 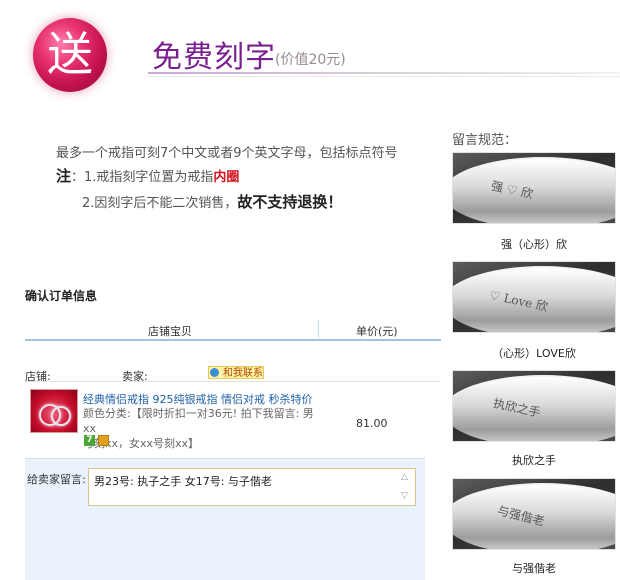 What do you see at coordinates (534, 297) in the screenshot?
I see `ring-example-image: ♡ Love 欣` at bounding box center [534, 297].